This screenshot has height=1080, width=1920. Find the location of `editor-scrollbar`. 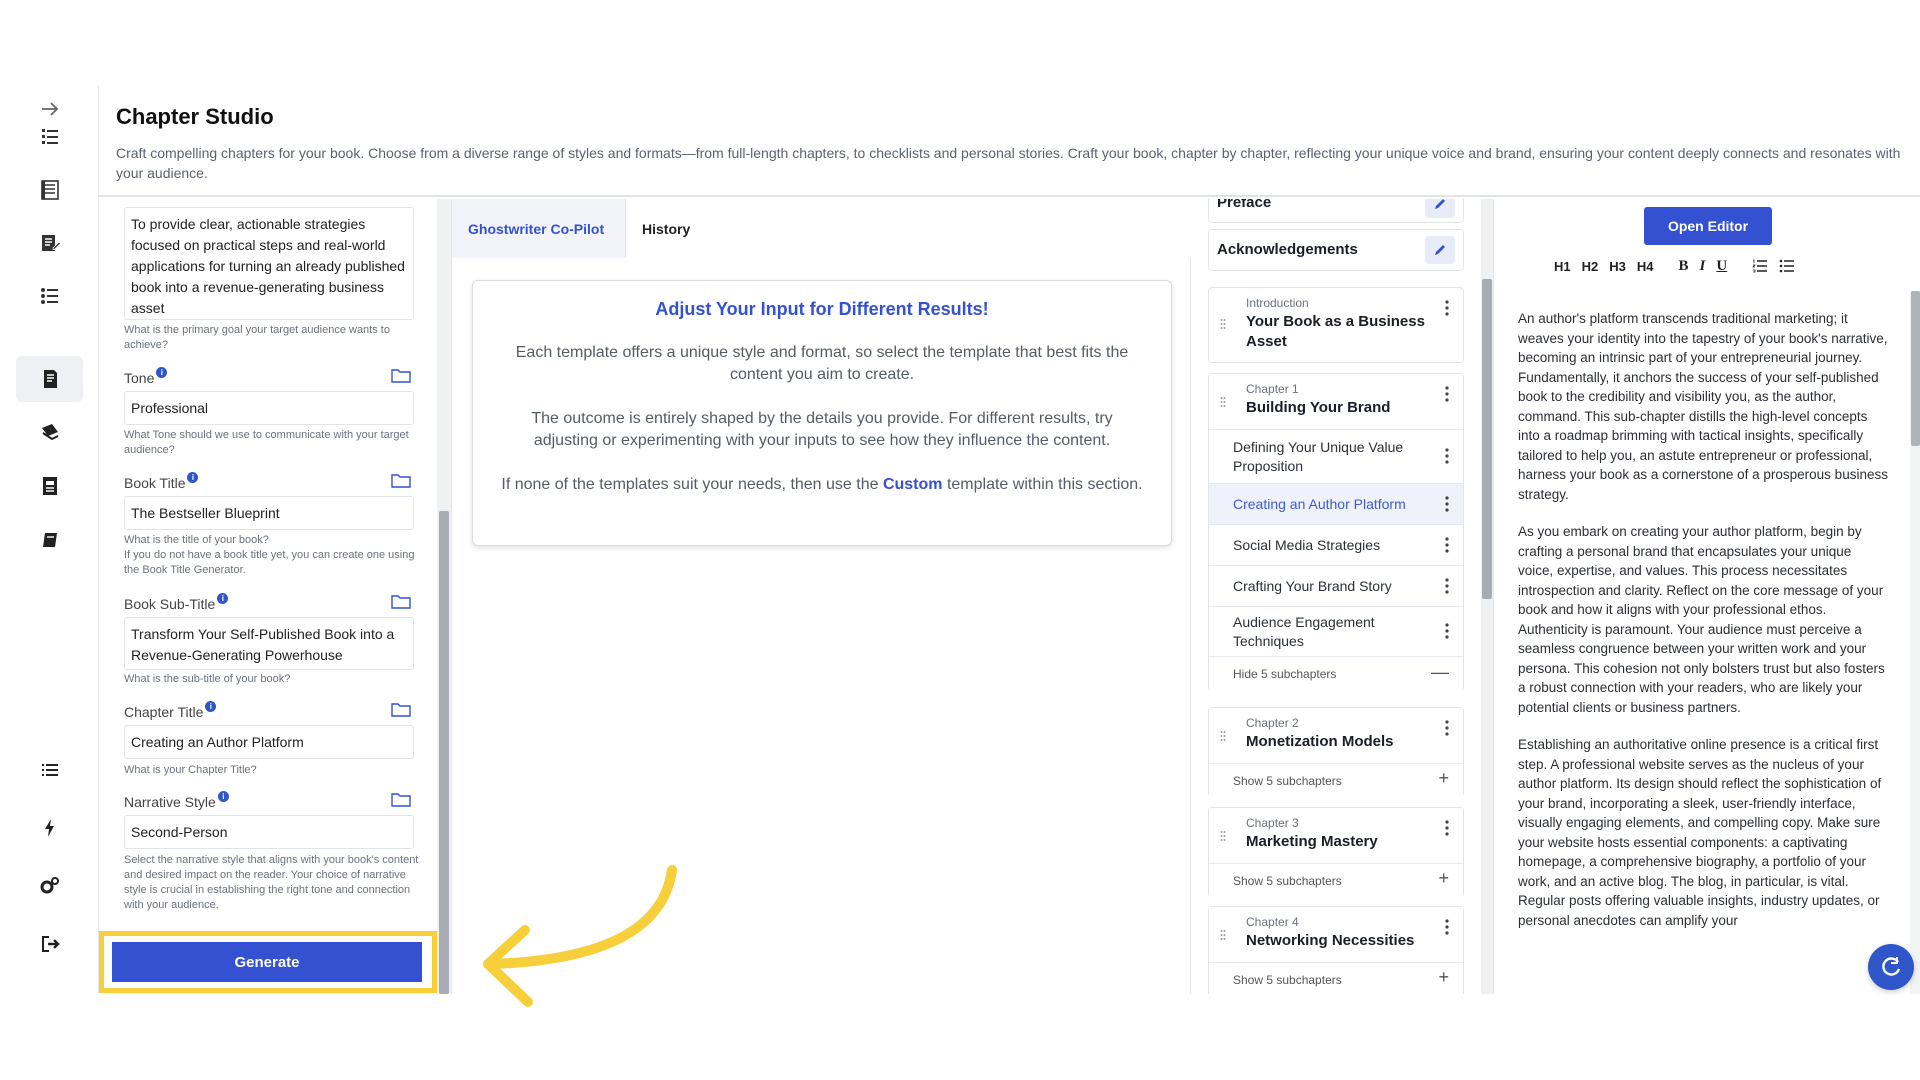

editor-scrollbar is located at coordinates (1915, 642).